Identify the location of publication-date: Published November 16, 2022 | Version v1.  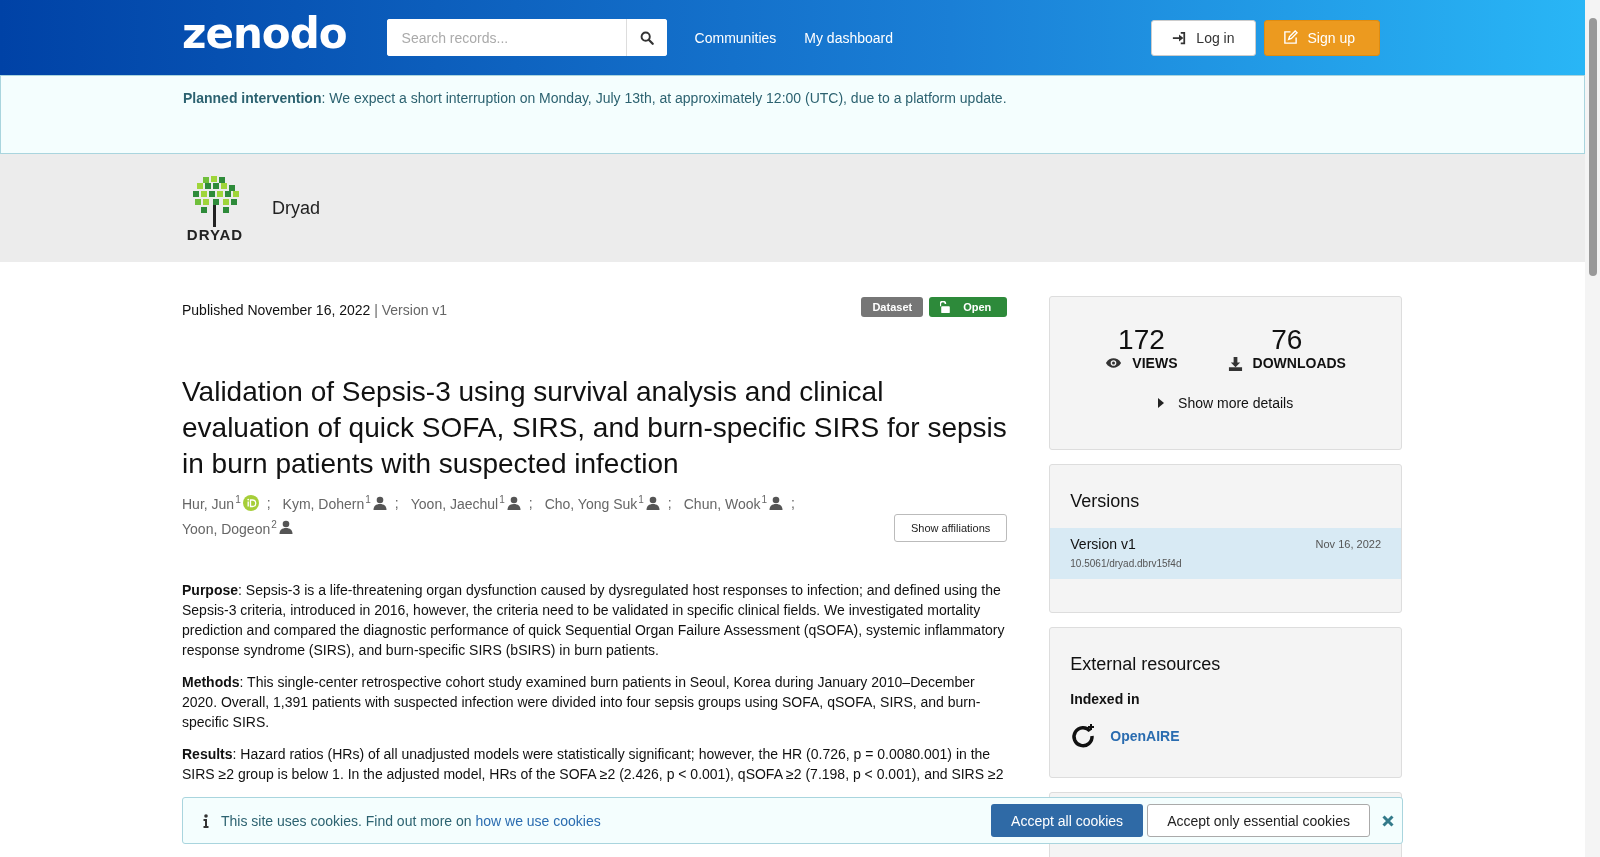
(315, 310).